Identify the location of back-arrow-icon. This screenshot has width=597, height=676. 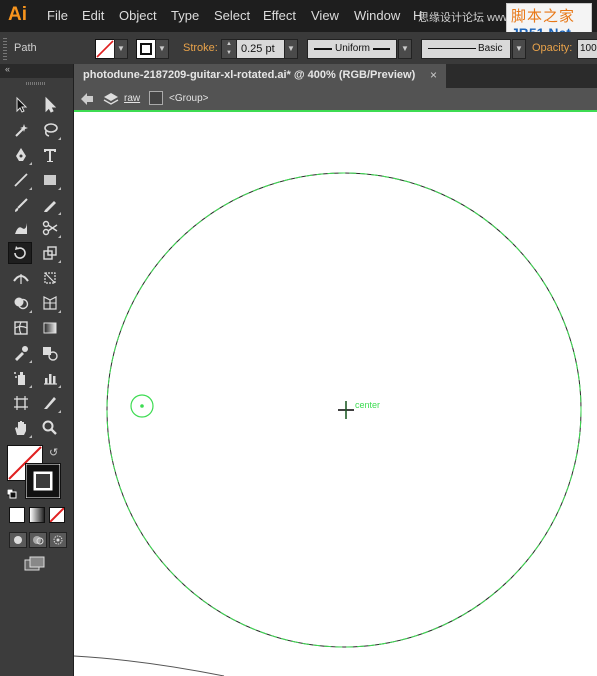
(87, 101).